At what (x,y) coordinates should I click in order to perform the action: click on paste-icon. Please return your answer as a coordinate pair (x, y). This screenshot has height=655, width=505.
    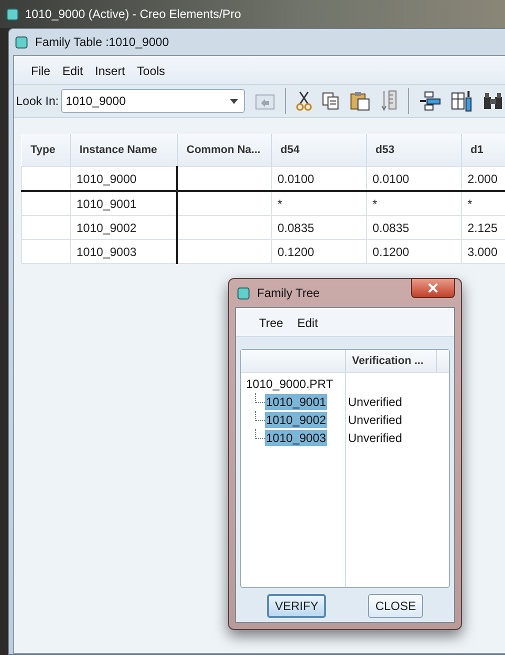
    Looking at the image, I should click on (360, 101).